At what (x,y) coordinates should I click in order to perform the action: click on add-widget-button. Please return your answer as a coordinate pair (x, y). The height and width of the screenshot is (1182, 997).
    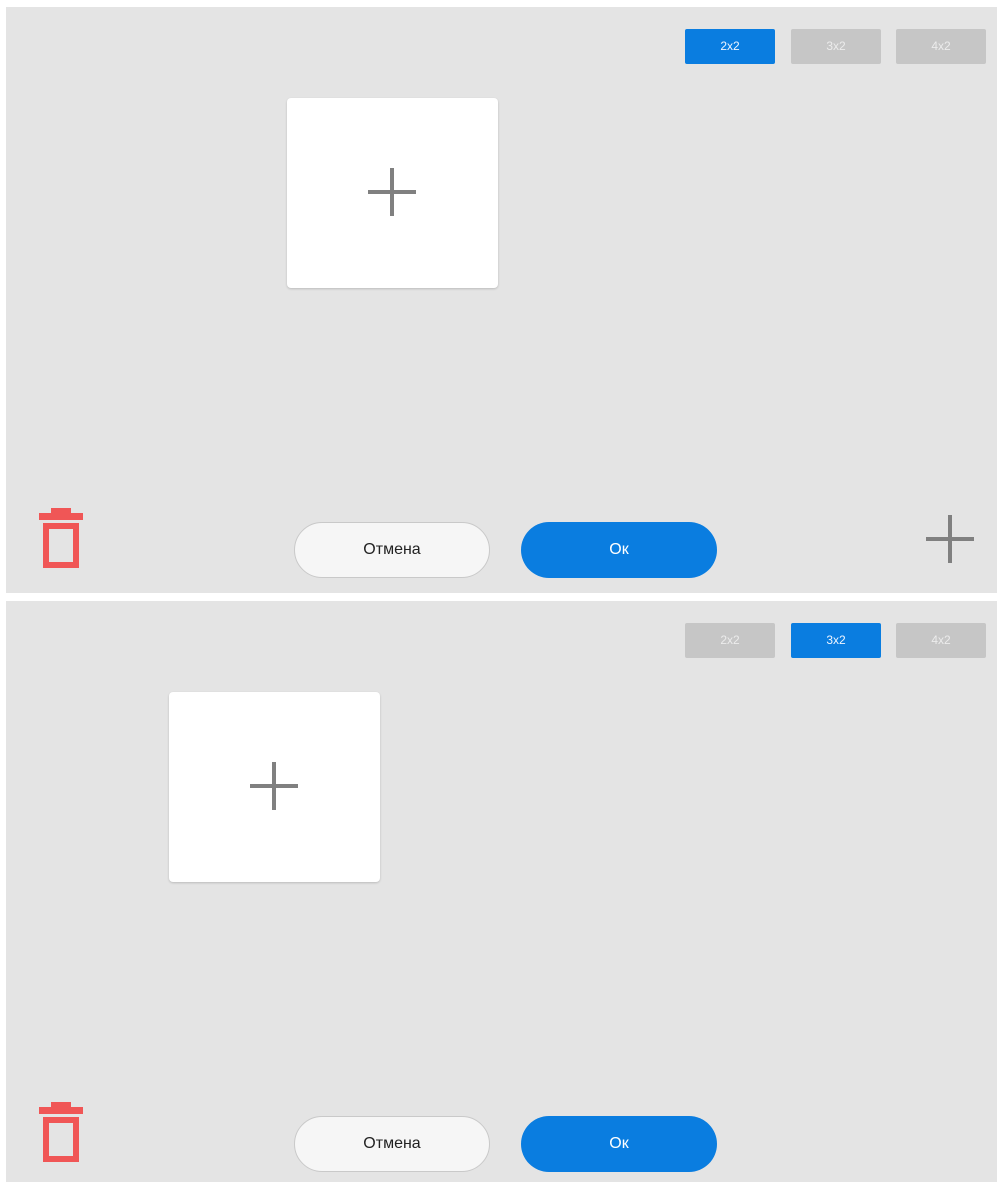
    Looking at the image, I should click on (950, 539).